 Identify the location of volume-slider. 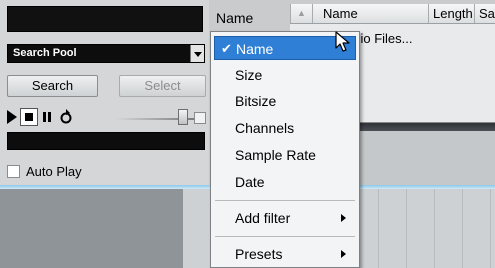
(162, 117).